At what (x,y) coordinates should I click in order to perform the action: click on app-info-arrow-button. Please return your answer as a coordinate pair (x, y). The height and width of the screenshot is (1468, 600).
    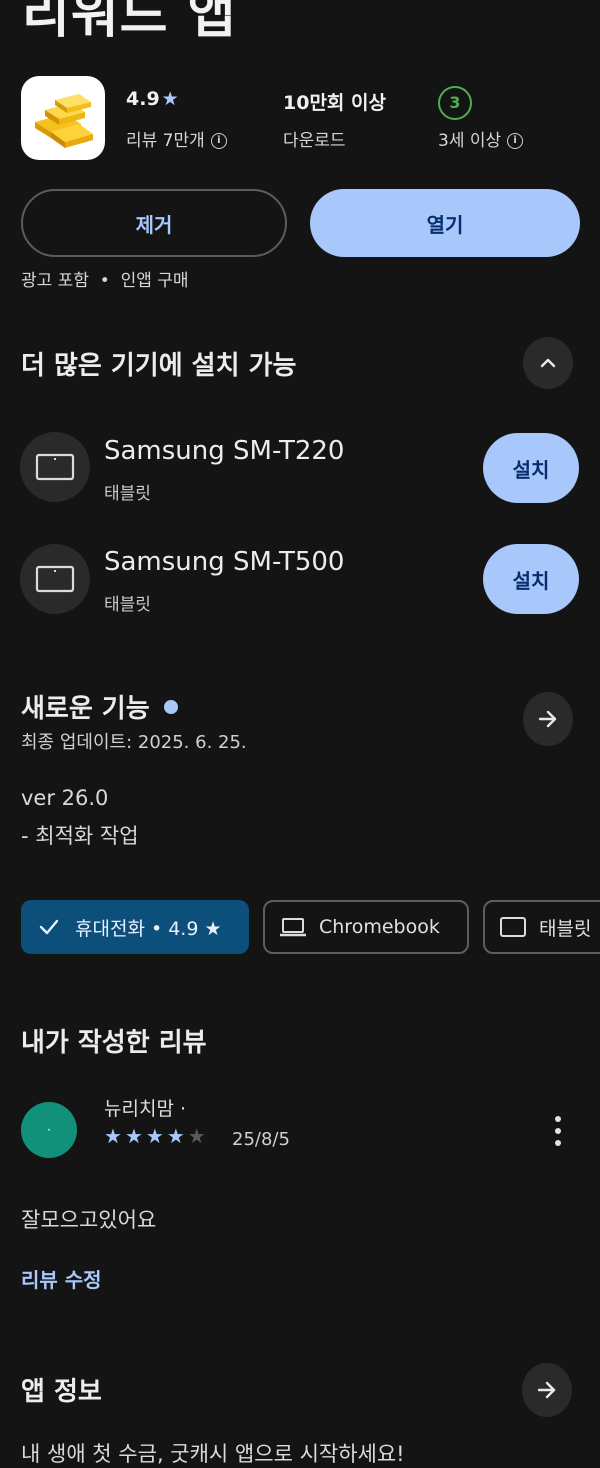
    Looking at the image, I should click on (547, 1390).